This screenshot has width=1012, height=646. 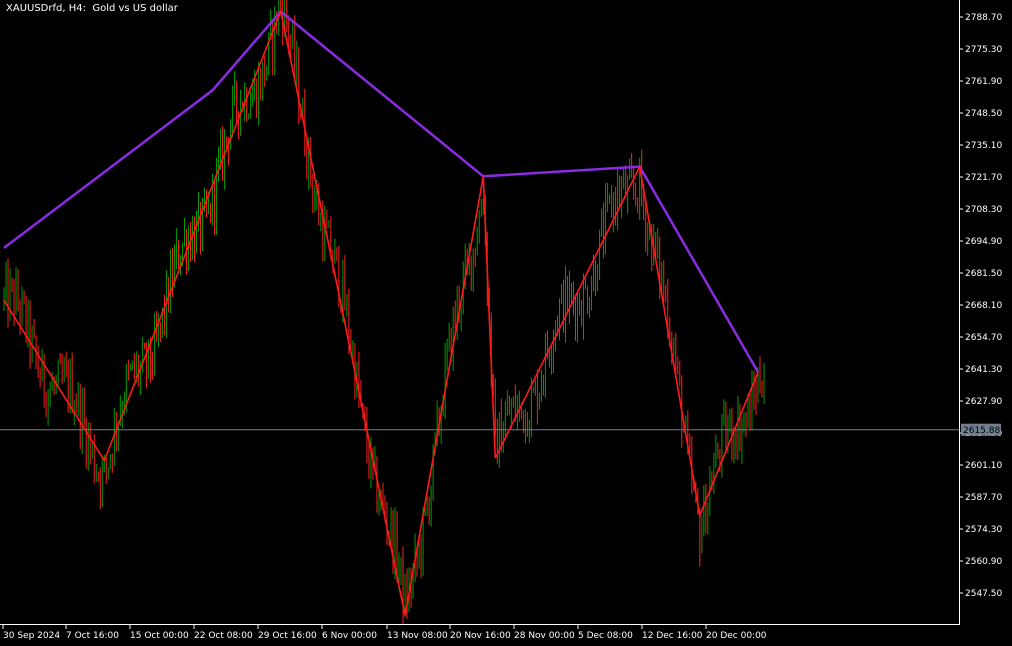 I want to click on current-price-tag-label: 2615.88, so click(x=981, y=431).